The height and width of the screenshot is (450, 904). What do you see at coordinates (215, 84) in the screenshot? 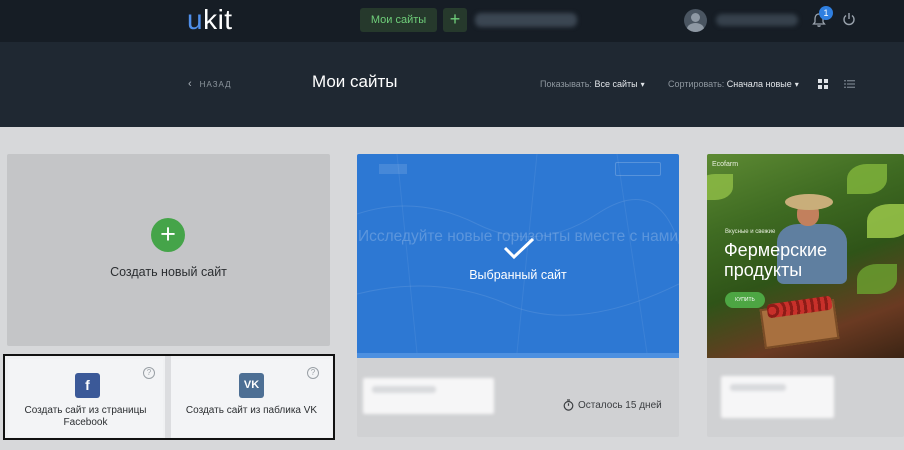
I see `back-label: НАЗАД` at bounding box center [215, 84].